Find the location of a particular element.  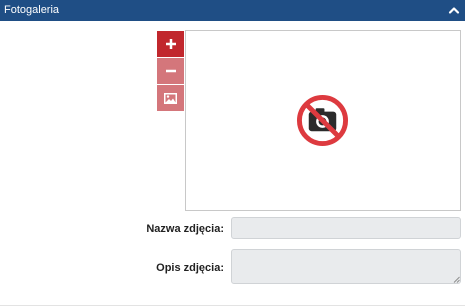

resize-grip-icon is located at coordinates (456, 279).